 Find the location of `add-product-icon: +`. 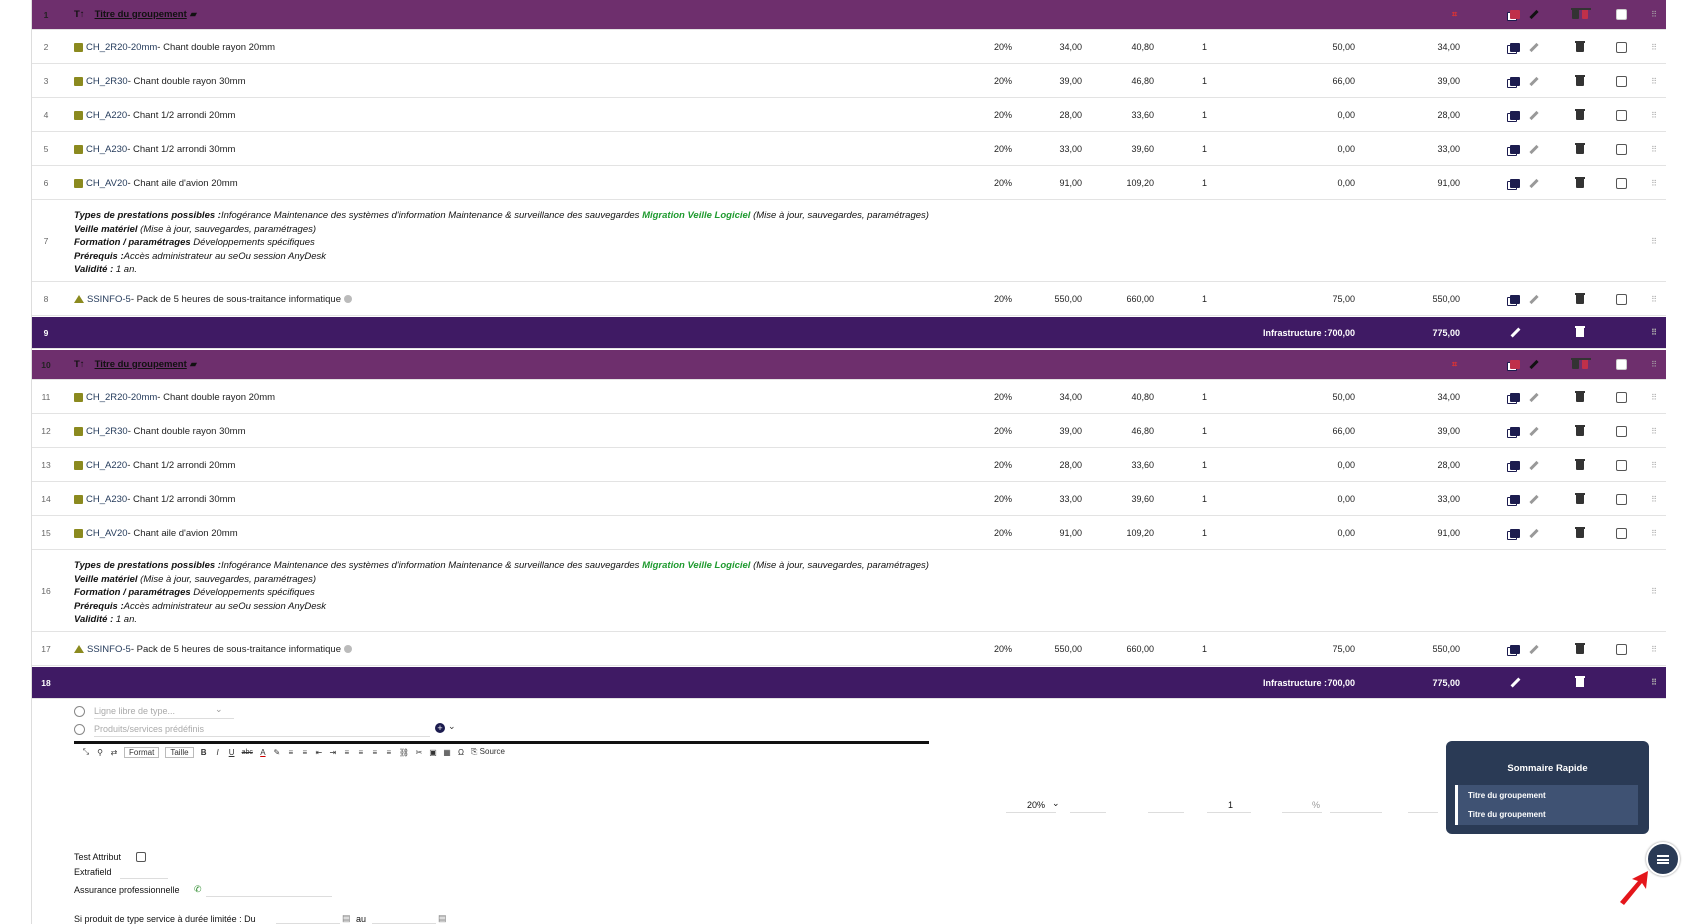

add-product-icon: + is located at coordinates (440, 728).